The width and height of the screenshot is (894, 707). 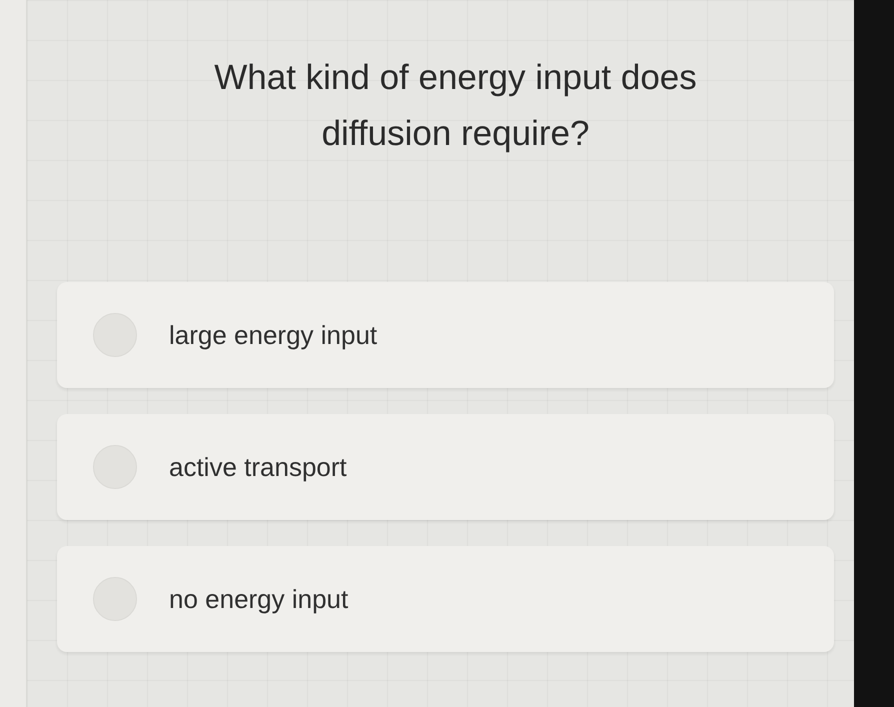 What do you see at coordinates (445, 335) in the screenshot?
I see `answer-option: large energy input` at bounding box center [445, 335].